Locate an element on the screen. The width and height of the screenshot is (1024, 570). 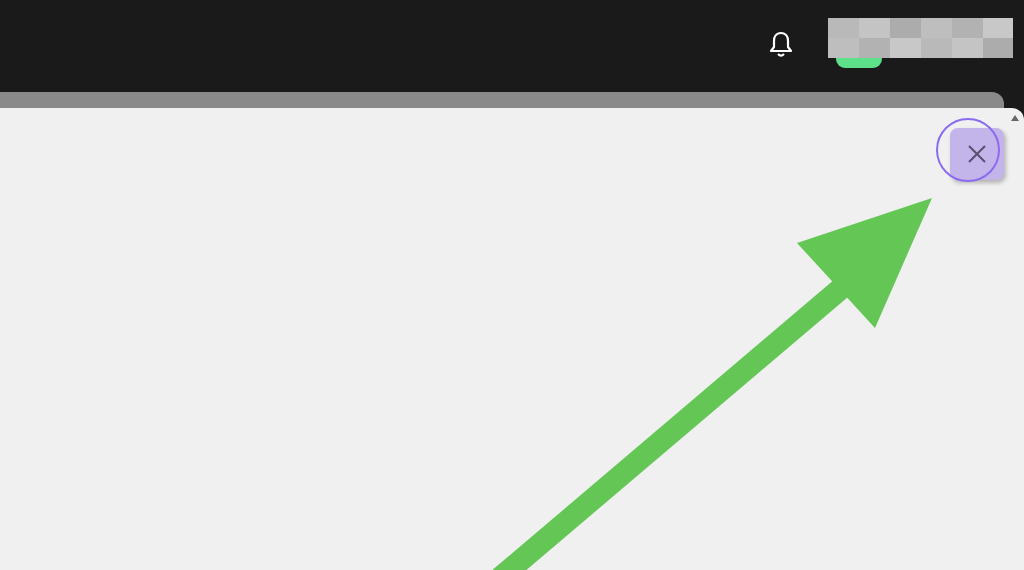
close-icon is located at coordinates (977, 154).